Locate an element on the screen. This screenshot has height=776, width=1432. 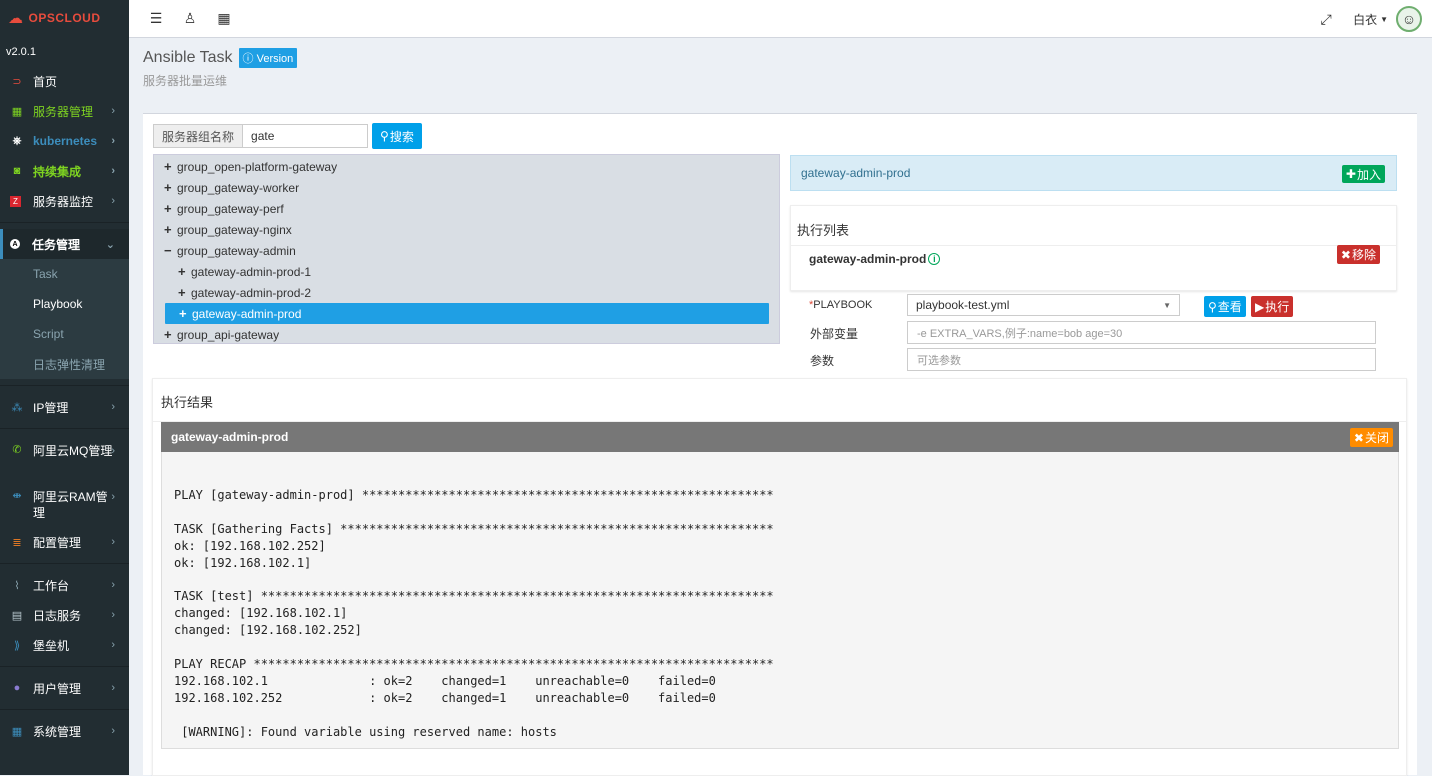
user-menu: 白衣 ▼ is located at coordinates (1370, 19).